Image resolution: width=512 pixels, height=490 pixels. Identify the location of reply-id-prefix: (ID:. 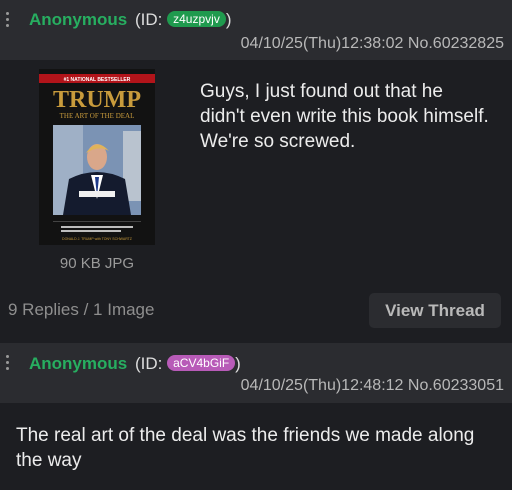
(149, 363).